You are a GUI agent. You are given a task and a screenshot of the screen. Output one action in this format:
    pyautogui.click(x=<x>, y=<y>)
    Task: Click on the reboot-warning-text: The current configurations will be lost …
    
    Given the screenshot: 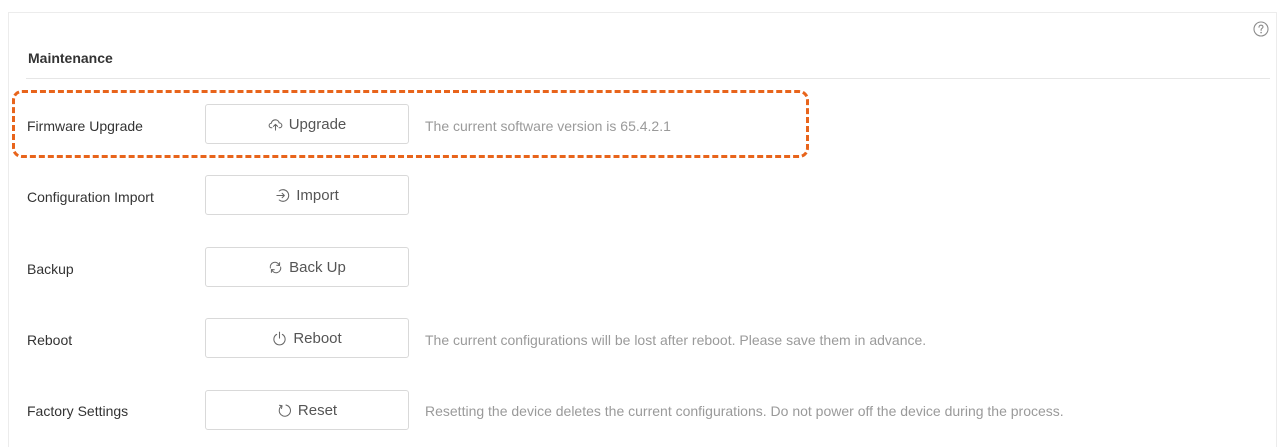 What is the action you would take?
    pyautogui.click(x=676, y=340)
    